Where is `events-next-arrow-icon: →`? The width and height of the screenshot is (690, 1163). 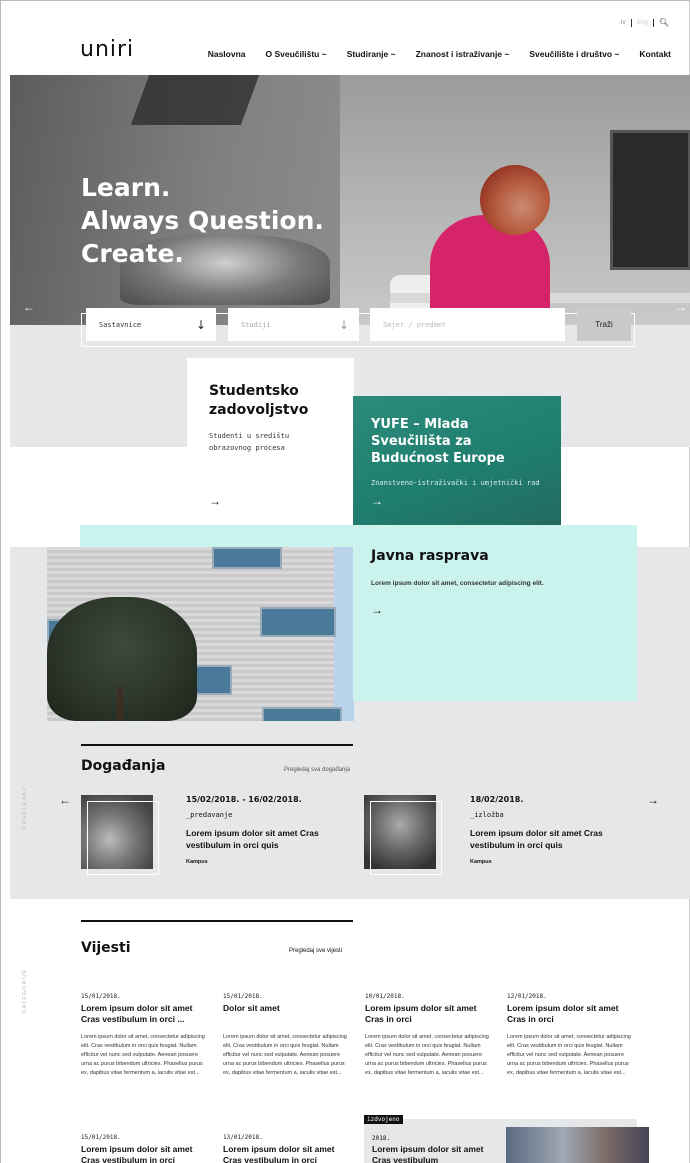 events-next-arrow-icon: → is located at coordinates (653, 800).